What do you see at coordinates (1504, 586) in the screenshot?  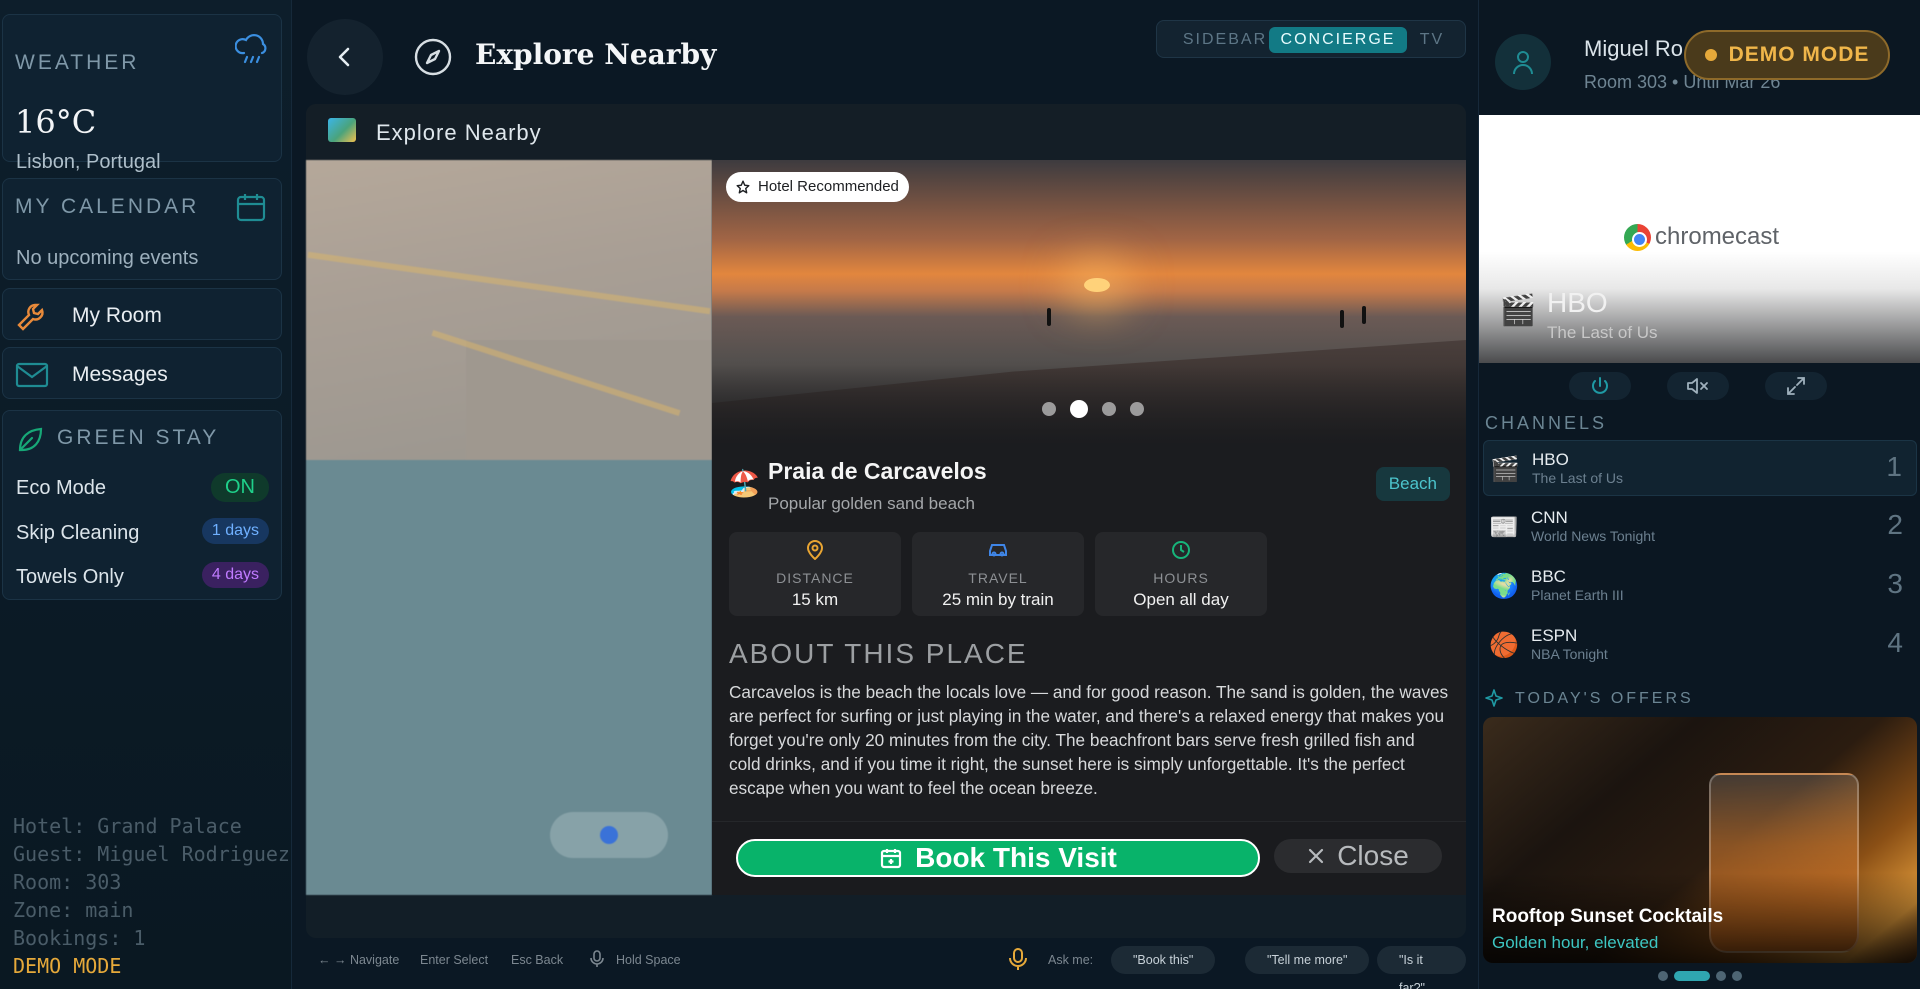 I see `globe-icon: 🌍` at bounding box center [1504, 586].